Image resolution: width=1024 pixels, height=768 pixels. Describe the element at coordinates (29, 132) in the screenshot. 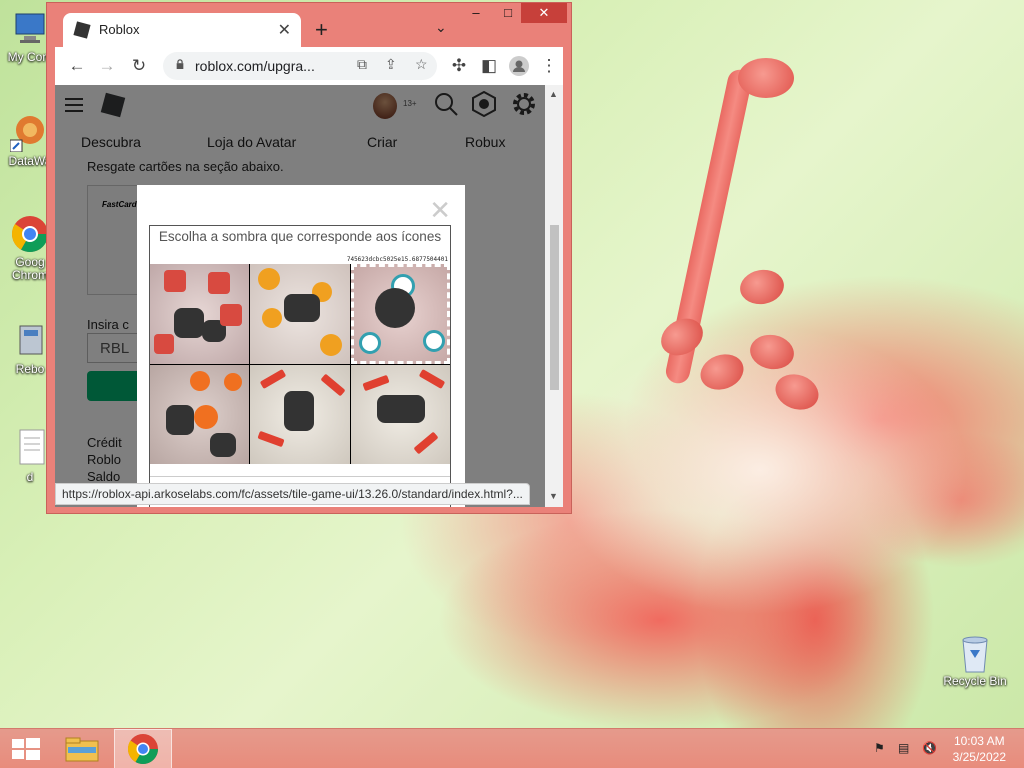

I see `datawarp-icon` at that location.